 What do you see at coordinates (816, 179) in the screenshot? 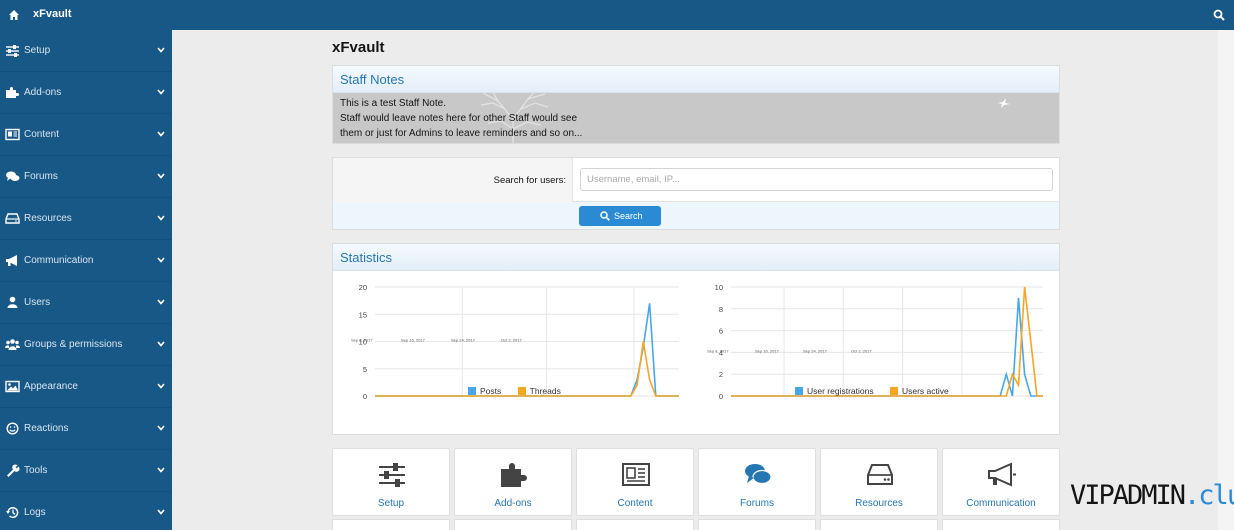
I see `user-search-input` at bounding box center [816, 179].